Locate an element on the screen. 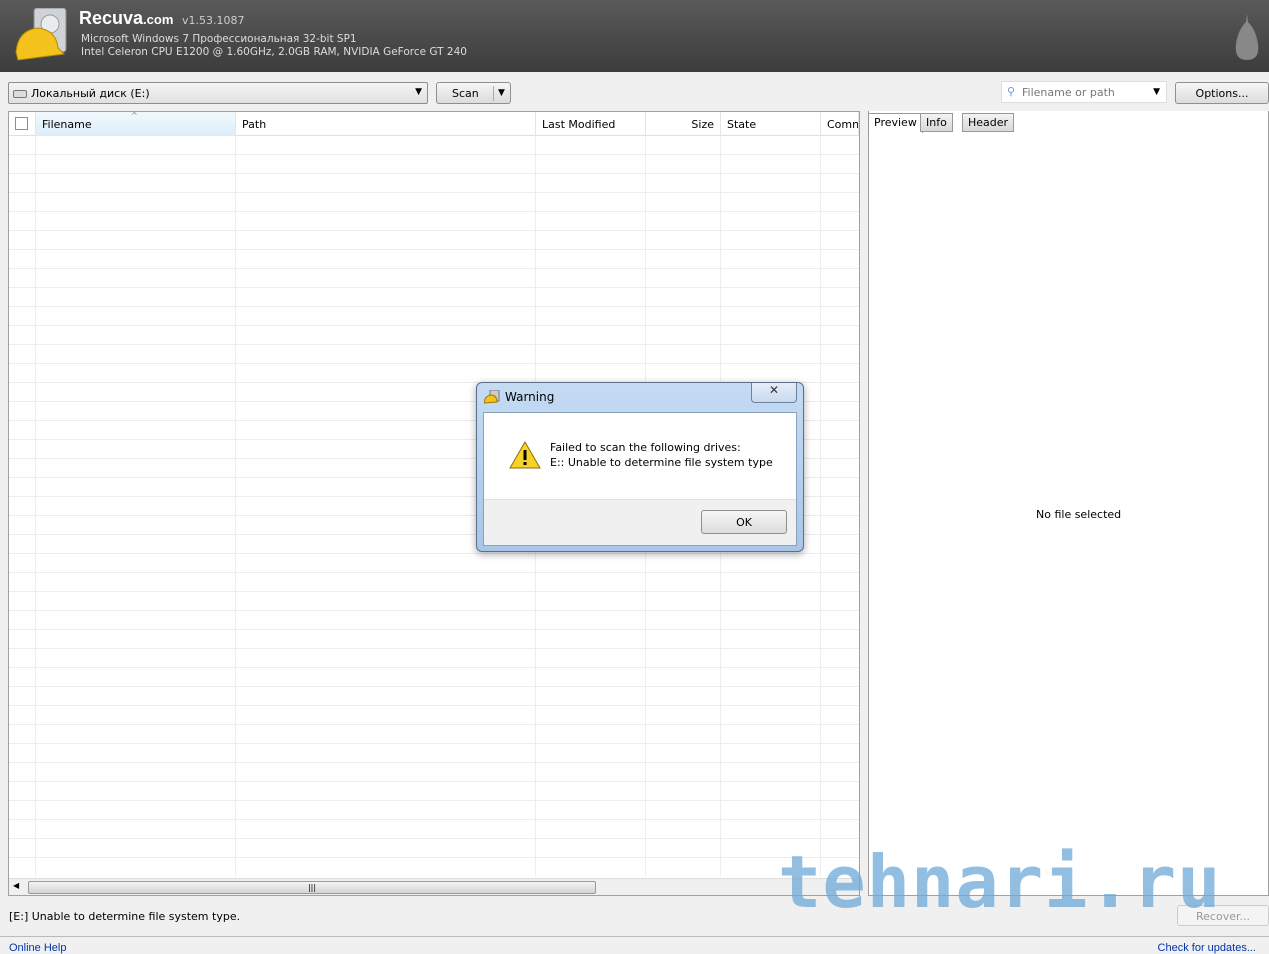 The image size is (1269, 954). online-help-link: Online Help is located at coordinates (37, 948).